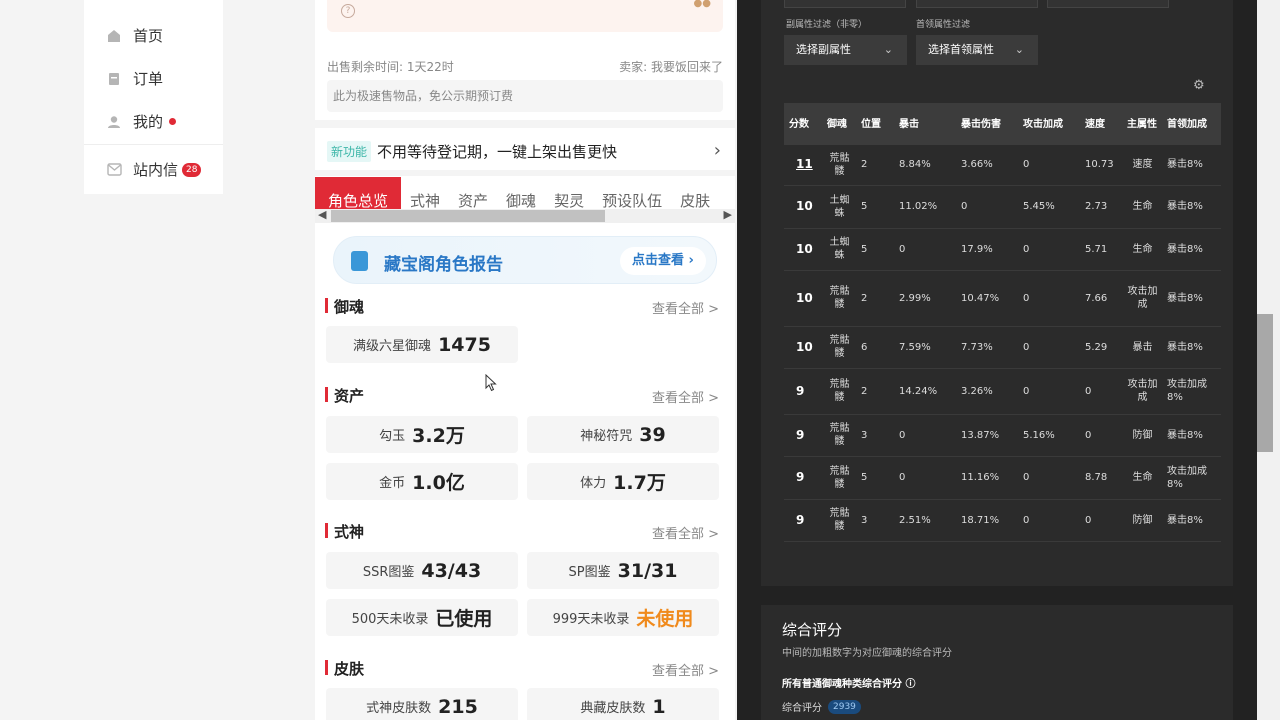 The width and height of the screenshot is (1280, 720). I want to click on table-row: 10 土蜘蛛 5 0 17.9% 0 5.71 生命 暴击8%, so click(1002, 249).